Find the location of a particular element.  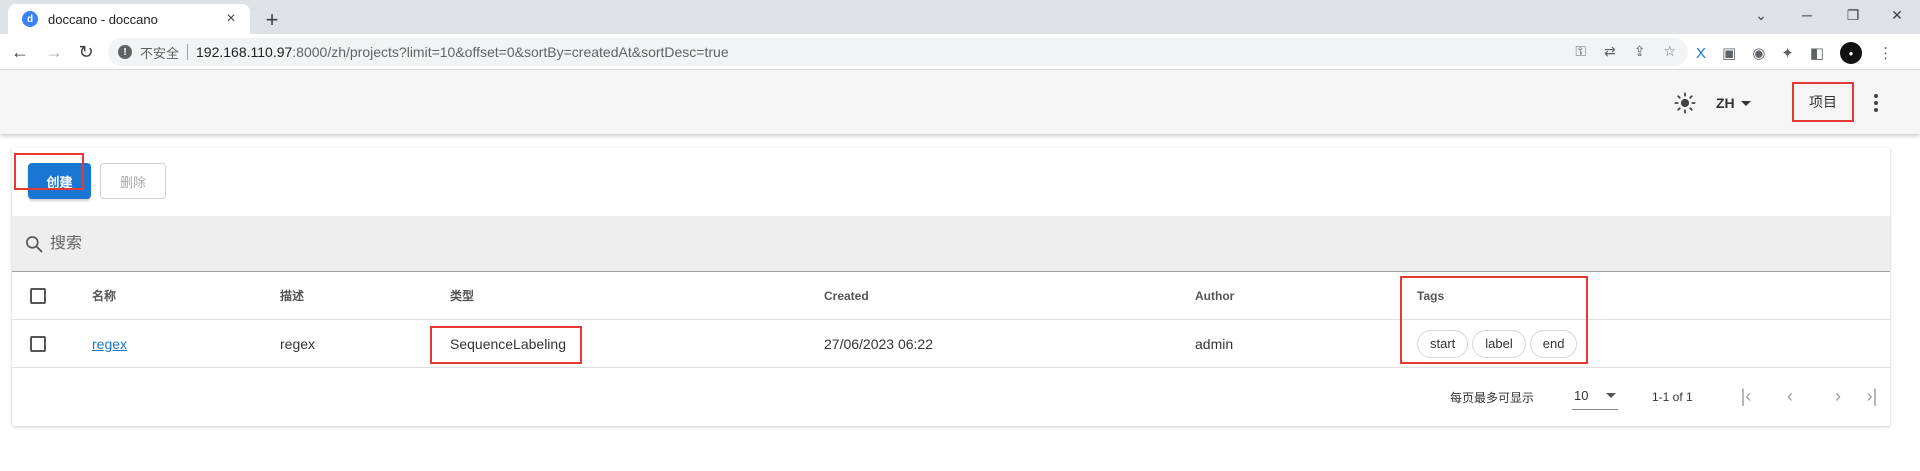

project-created: 27/06/2023 06:22 is located at coordinates (878, 343).